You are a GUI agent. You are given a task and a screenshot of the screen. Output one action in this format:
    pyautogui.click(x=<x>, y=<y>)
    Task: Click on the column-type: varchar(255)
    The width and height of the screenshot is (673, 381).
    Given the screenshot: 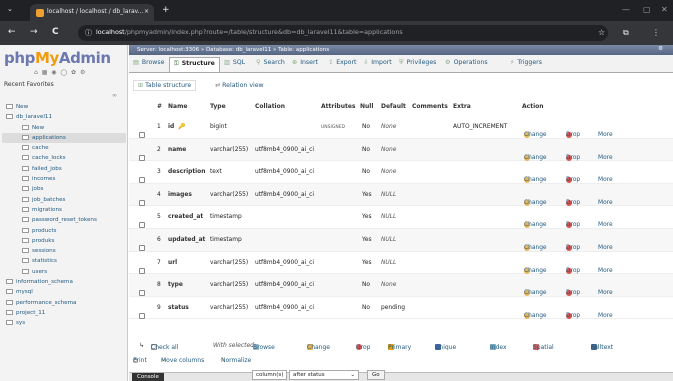 What is the action you would take?
    pyautogui.click(x=229, y=307)
    